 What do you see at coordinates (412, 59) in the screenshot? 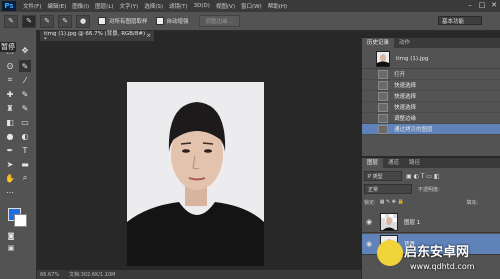
I see `snapshot-name: timg (1).jpg` at bounding box center [412, 59].